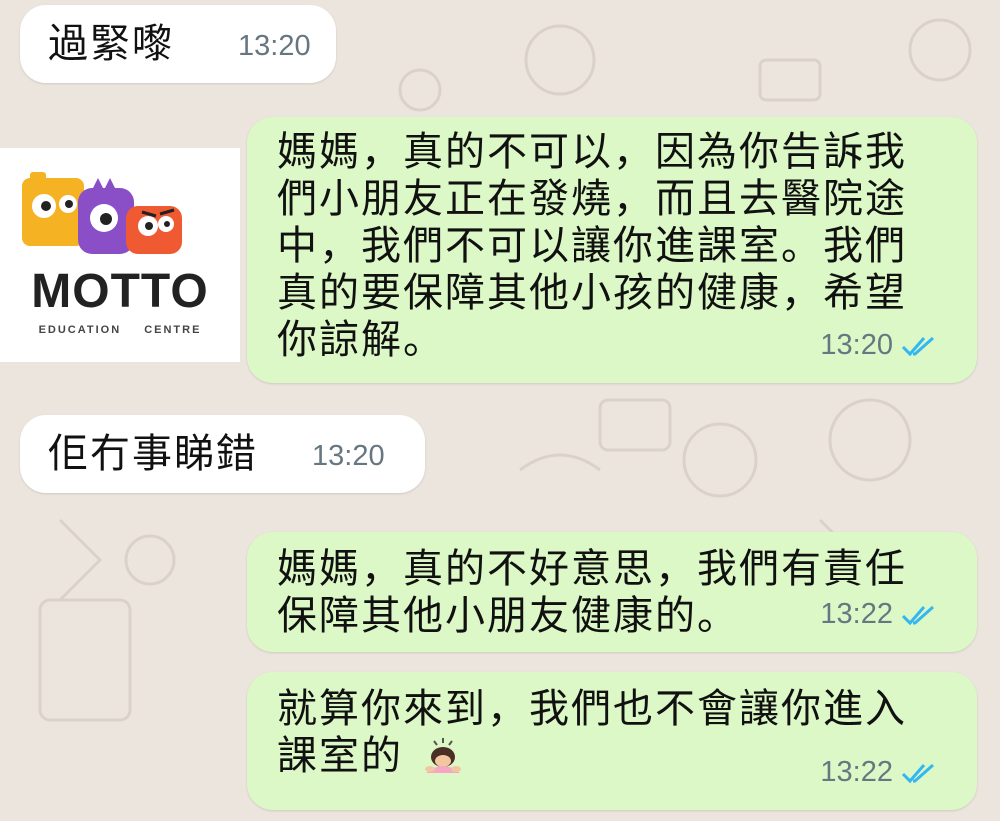 This screenshot has width=1000, height=821. Describe the element at coordinates (120, 255) in the screenshot. I see `motto-logo: MOTTO EDUCATION CENTRE` at that location.